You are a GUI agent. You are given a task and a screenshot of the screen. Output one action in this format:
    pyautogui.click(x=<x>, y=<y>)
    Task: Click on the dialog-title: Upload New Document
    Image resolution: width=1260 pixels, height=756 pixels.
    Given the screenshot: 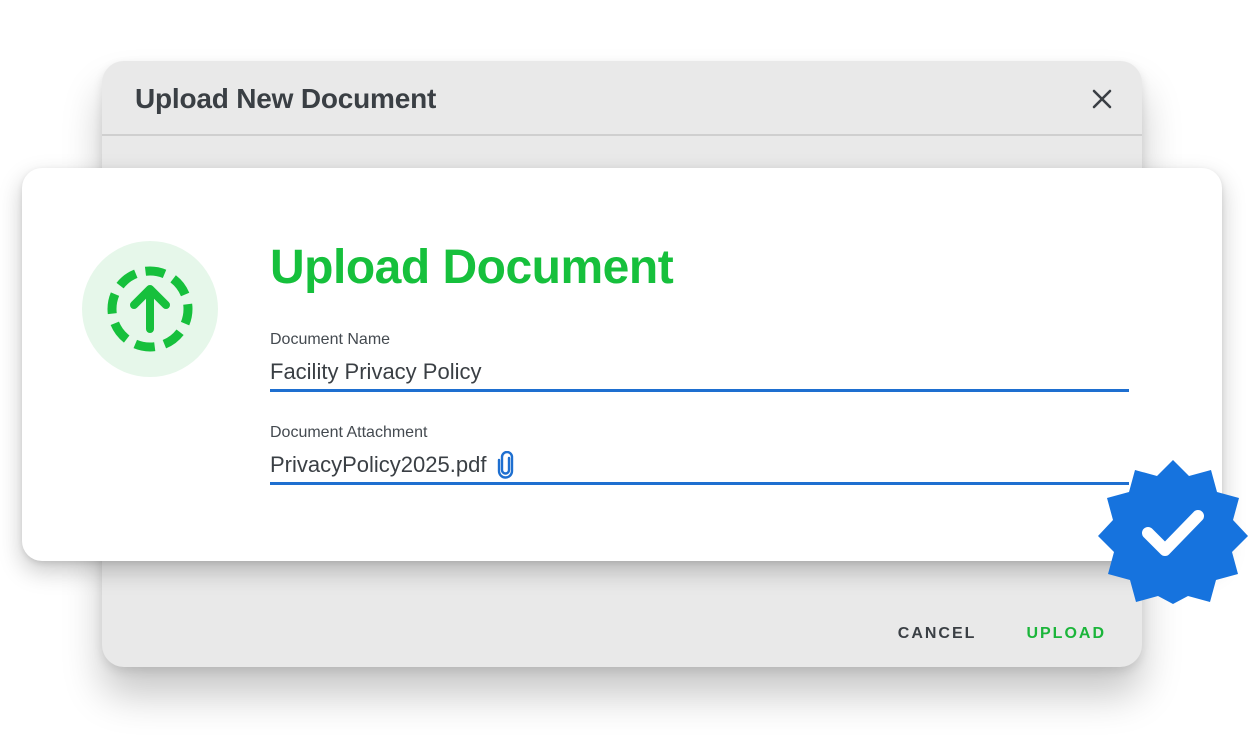 What is the action you would take?
    pyautogui.click(x=286, y=98)
    